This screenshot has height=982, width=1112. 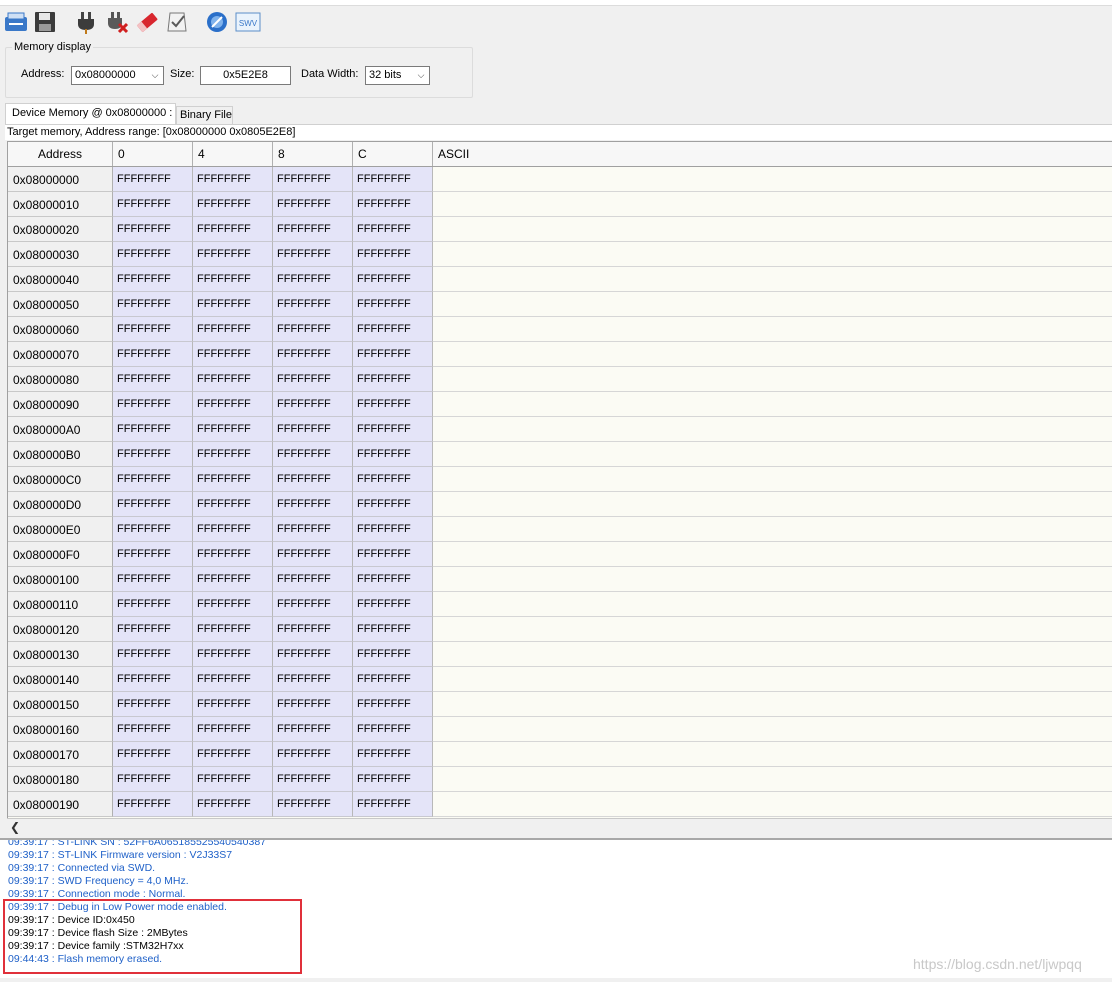 I want to click on tab-binary-file: Binary File, so click(x=204, y=115).